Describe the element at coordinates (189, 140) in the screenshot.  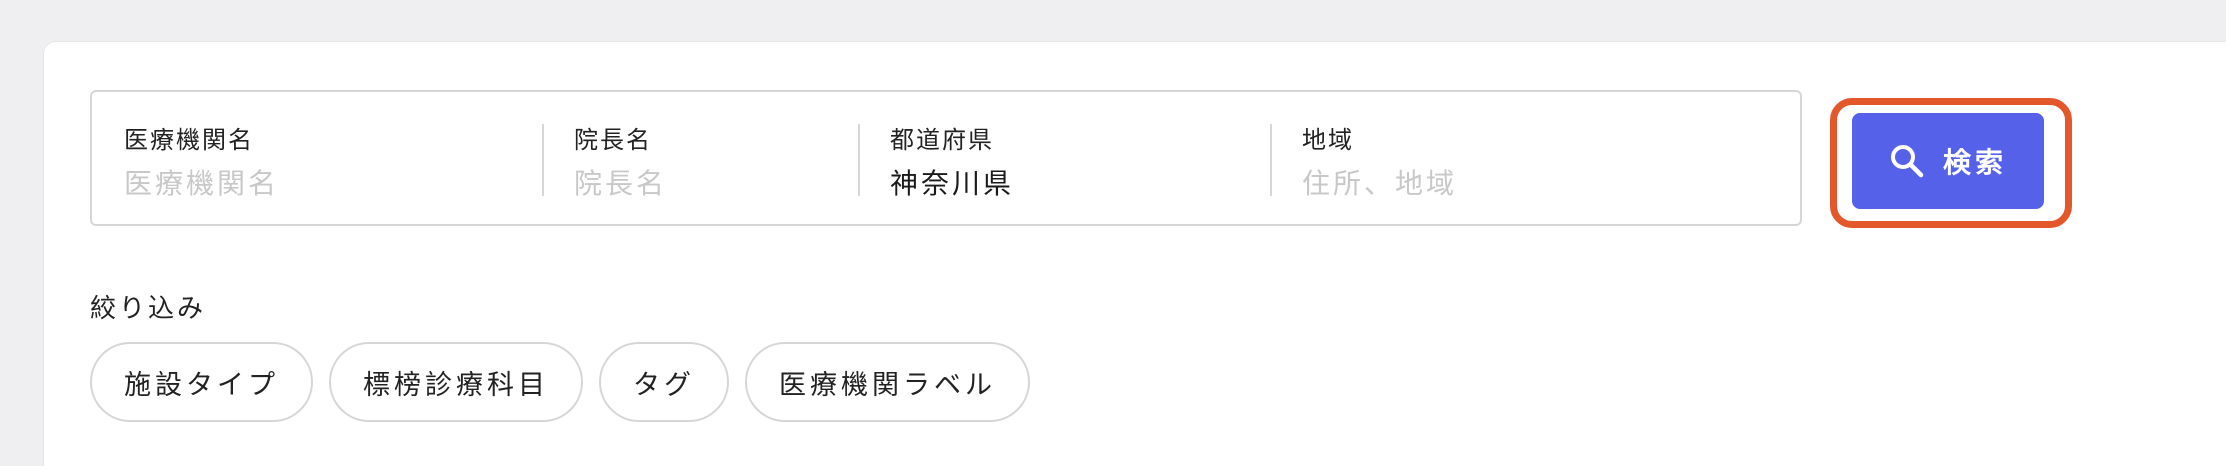
I see `facility-name-label: 医療機関名` at that location.